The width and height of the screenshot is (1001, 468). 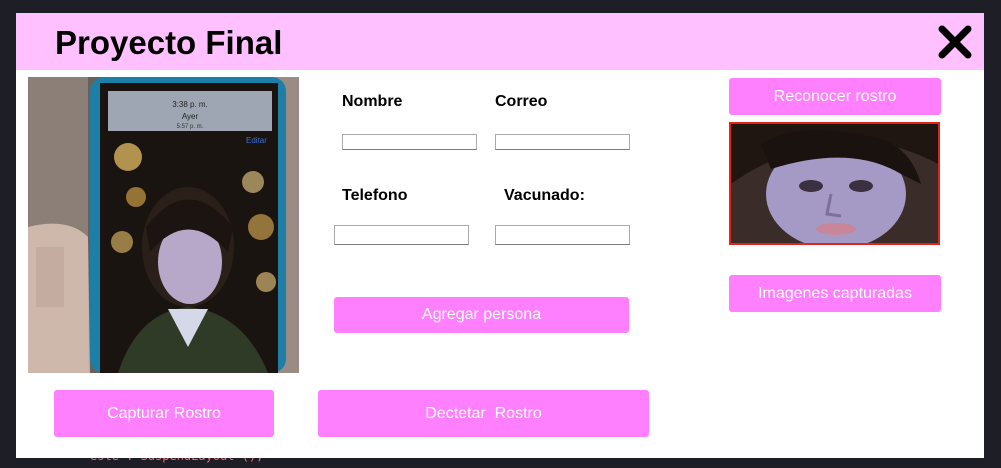 I want to click on telefono-field, so click(x=401, y=235).